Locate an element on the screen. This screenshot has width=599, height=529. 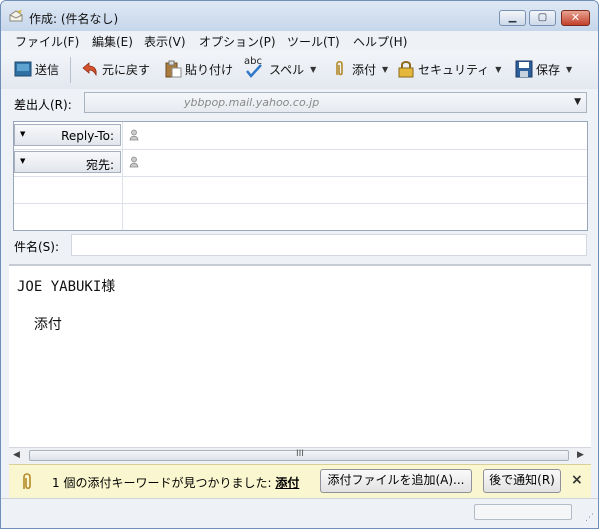
recipient-type-label: 宛先: is located at coordinates (99, 165).